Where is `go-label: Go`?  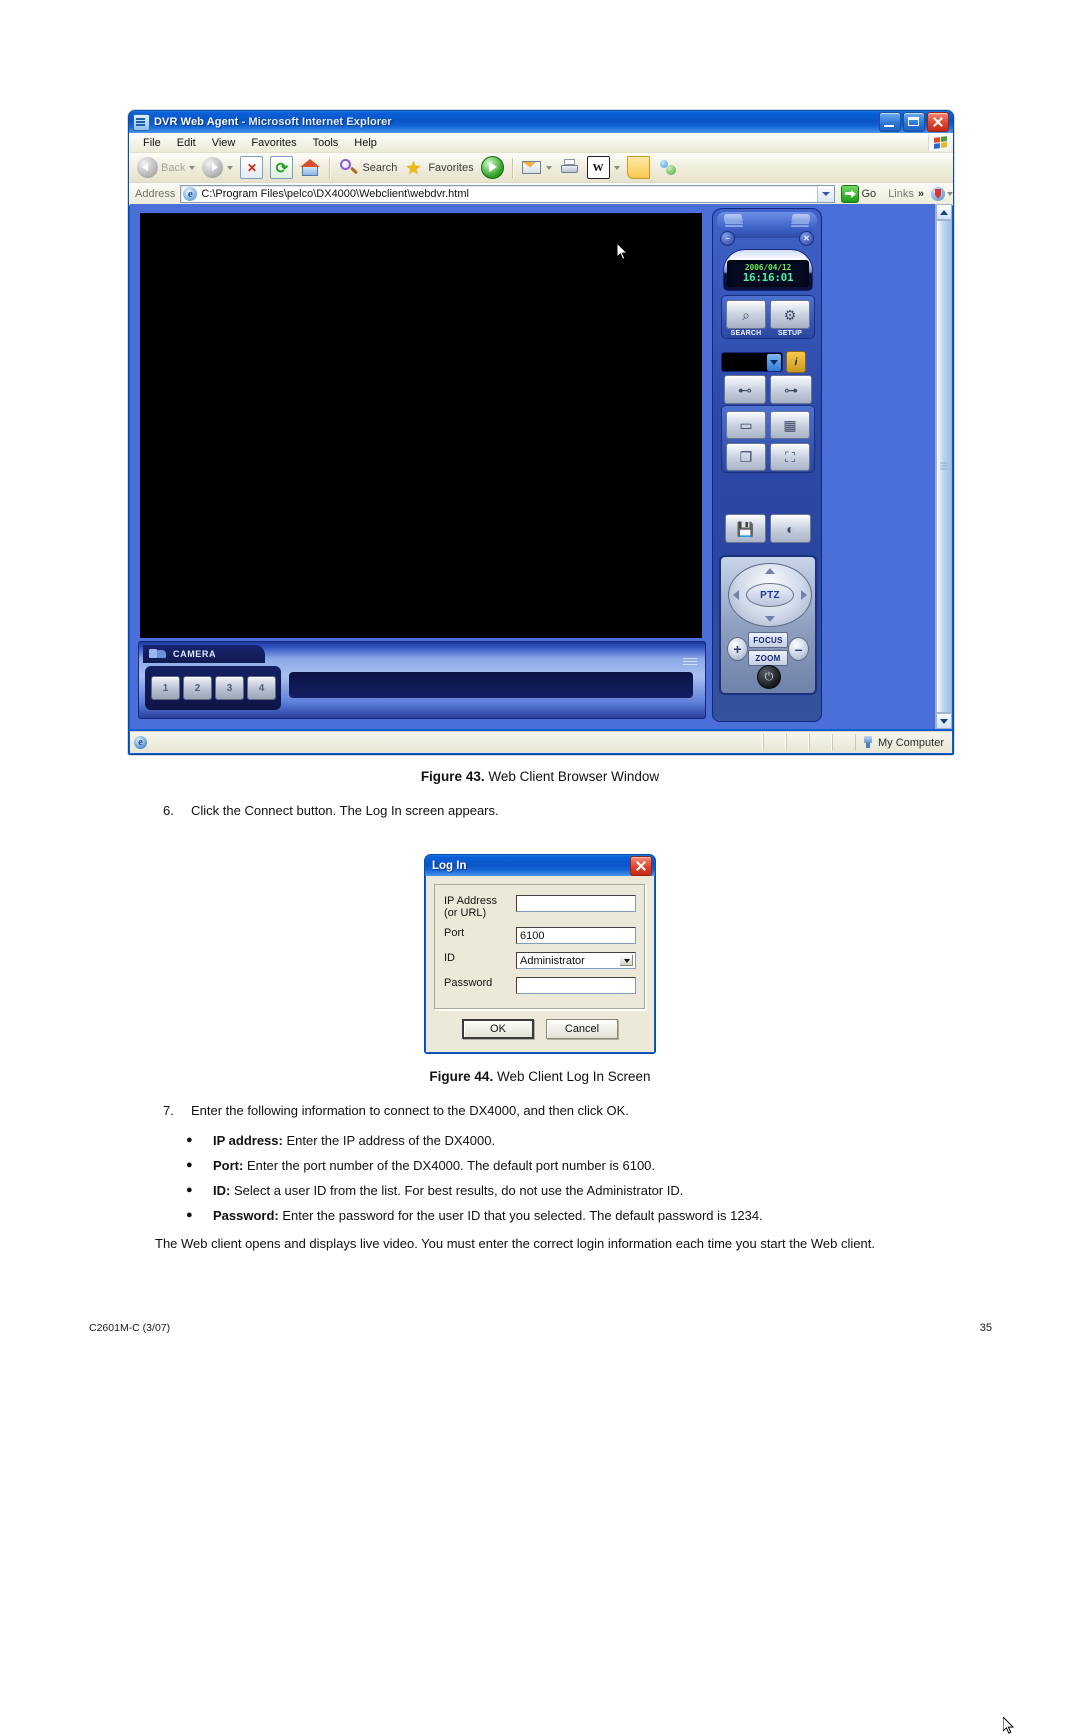
go-label: Go is located at coordinates (869, 194).